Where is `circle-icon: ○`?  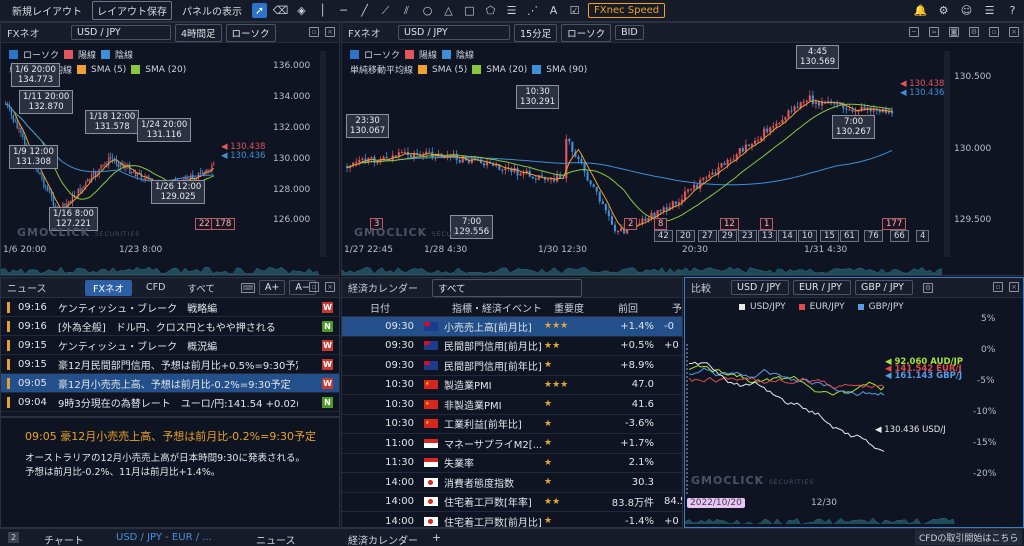
circle-icon: ○ is located at coordinates (427, 10).